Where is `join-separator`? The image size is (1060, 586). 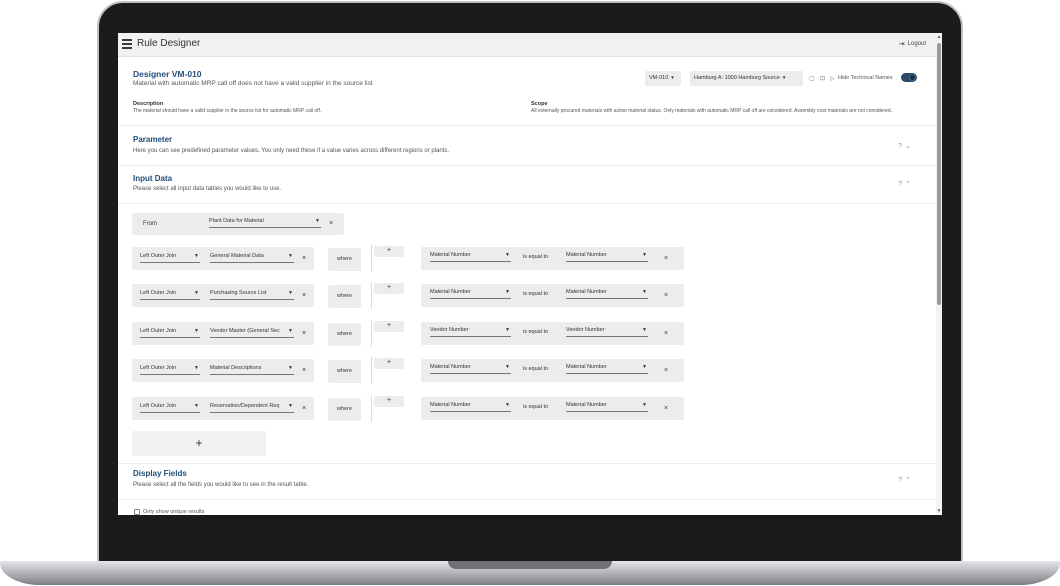 join-separator is located at coordinates (371, 408).